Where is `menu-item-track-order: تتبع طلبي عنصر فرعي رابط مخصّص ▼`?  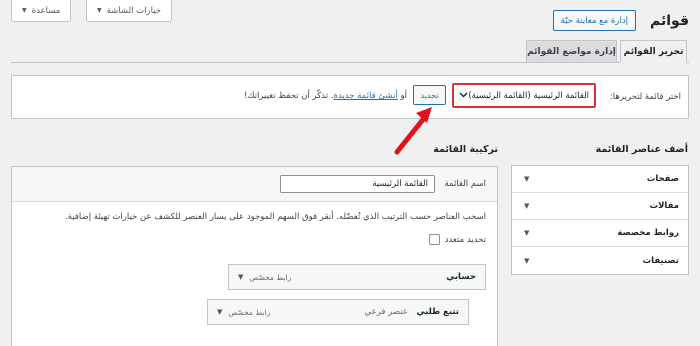
menu-item-track-order: تتبع طلبي عنصر فرعي رابط مخصّص ▼ is located at coordinates (338, 312).